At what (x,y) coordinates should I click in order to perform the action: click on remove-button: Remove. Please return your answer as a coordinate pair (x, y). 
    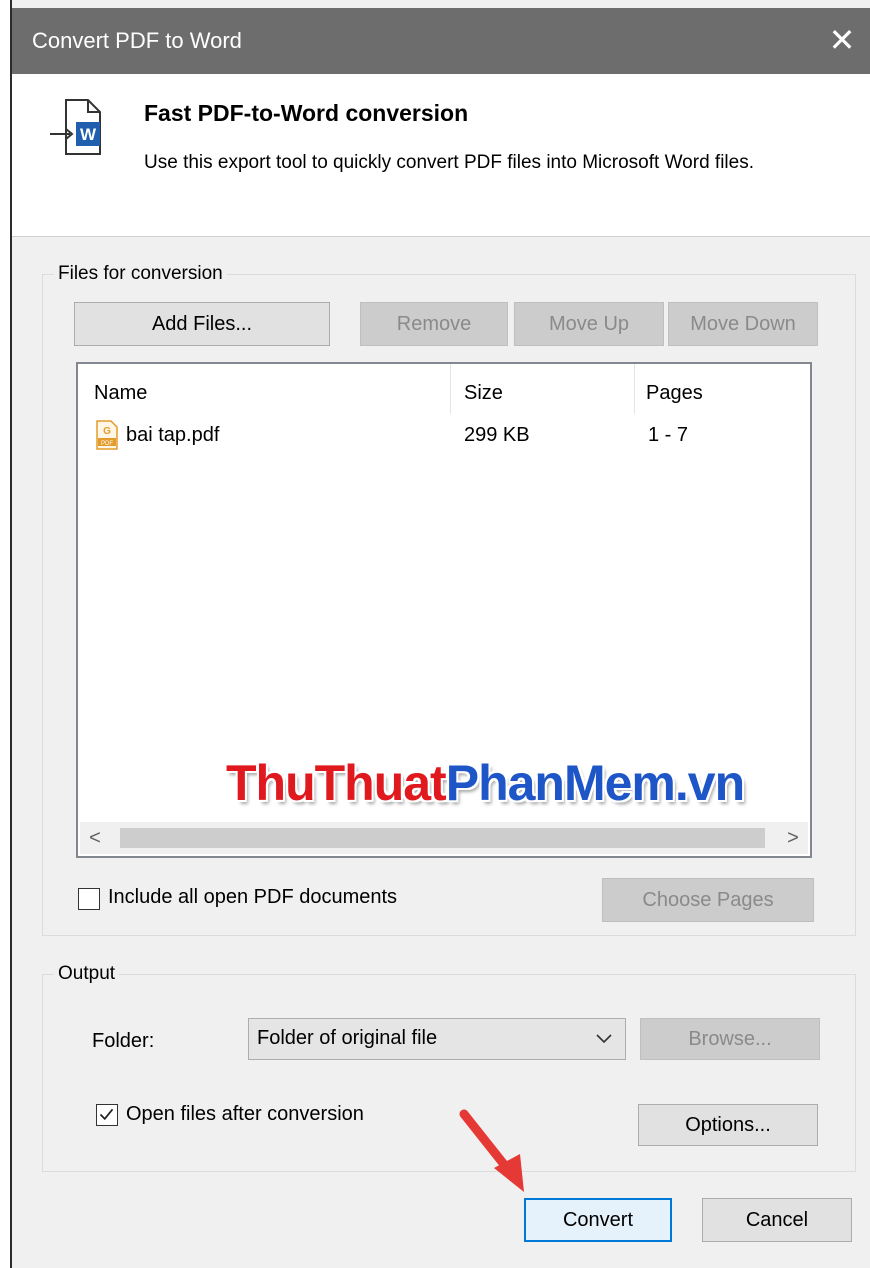
    Looking at the image, I should click on (434, 324).